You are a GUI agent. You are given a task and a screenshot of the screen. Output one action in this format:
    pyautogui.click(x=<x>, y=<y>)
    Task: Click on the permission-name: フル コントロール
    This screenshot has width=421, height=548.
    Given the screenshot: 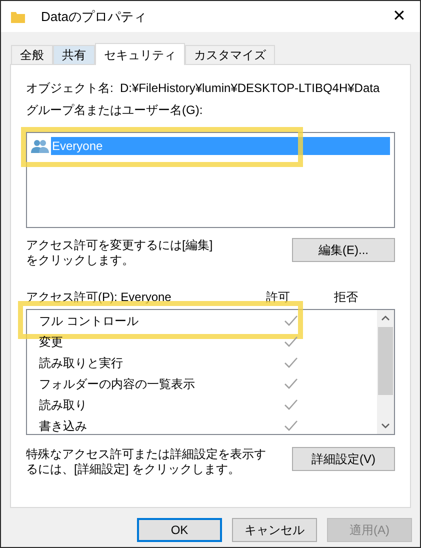 What is the action you would take?
    pyautogui.click(x=89, y=321)
    